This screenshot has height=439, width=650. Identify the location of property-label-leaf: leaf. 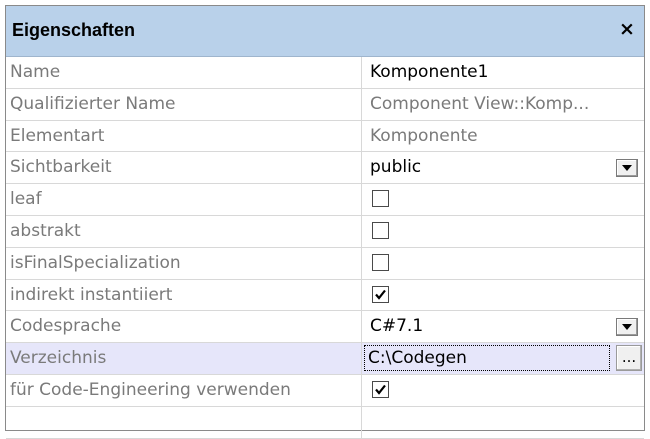
(184, 199).